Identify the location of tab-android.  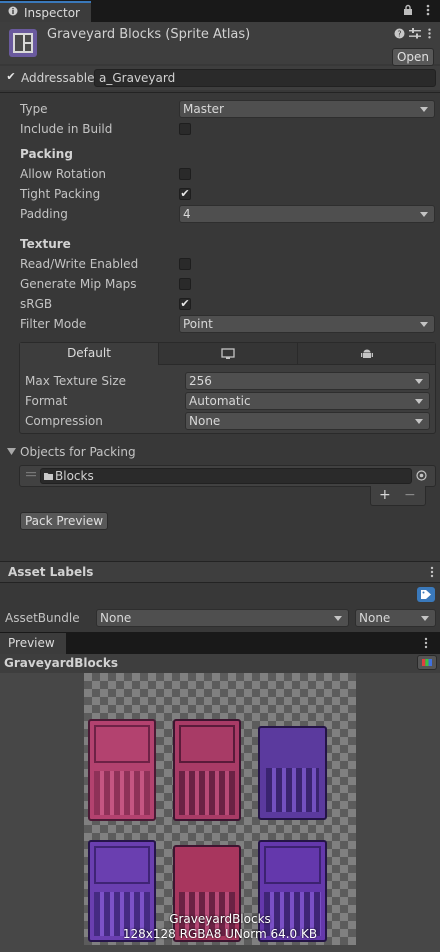
(366, 354).